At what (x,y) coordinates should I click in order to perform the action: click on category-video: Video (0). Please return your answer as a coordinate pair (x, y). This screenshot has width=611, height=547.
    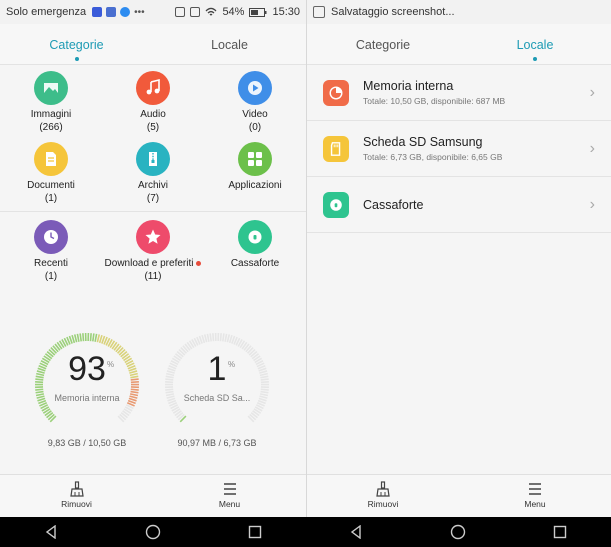
    Looking at the image, I should click on (255, 102).